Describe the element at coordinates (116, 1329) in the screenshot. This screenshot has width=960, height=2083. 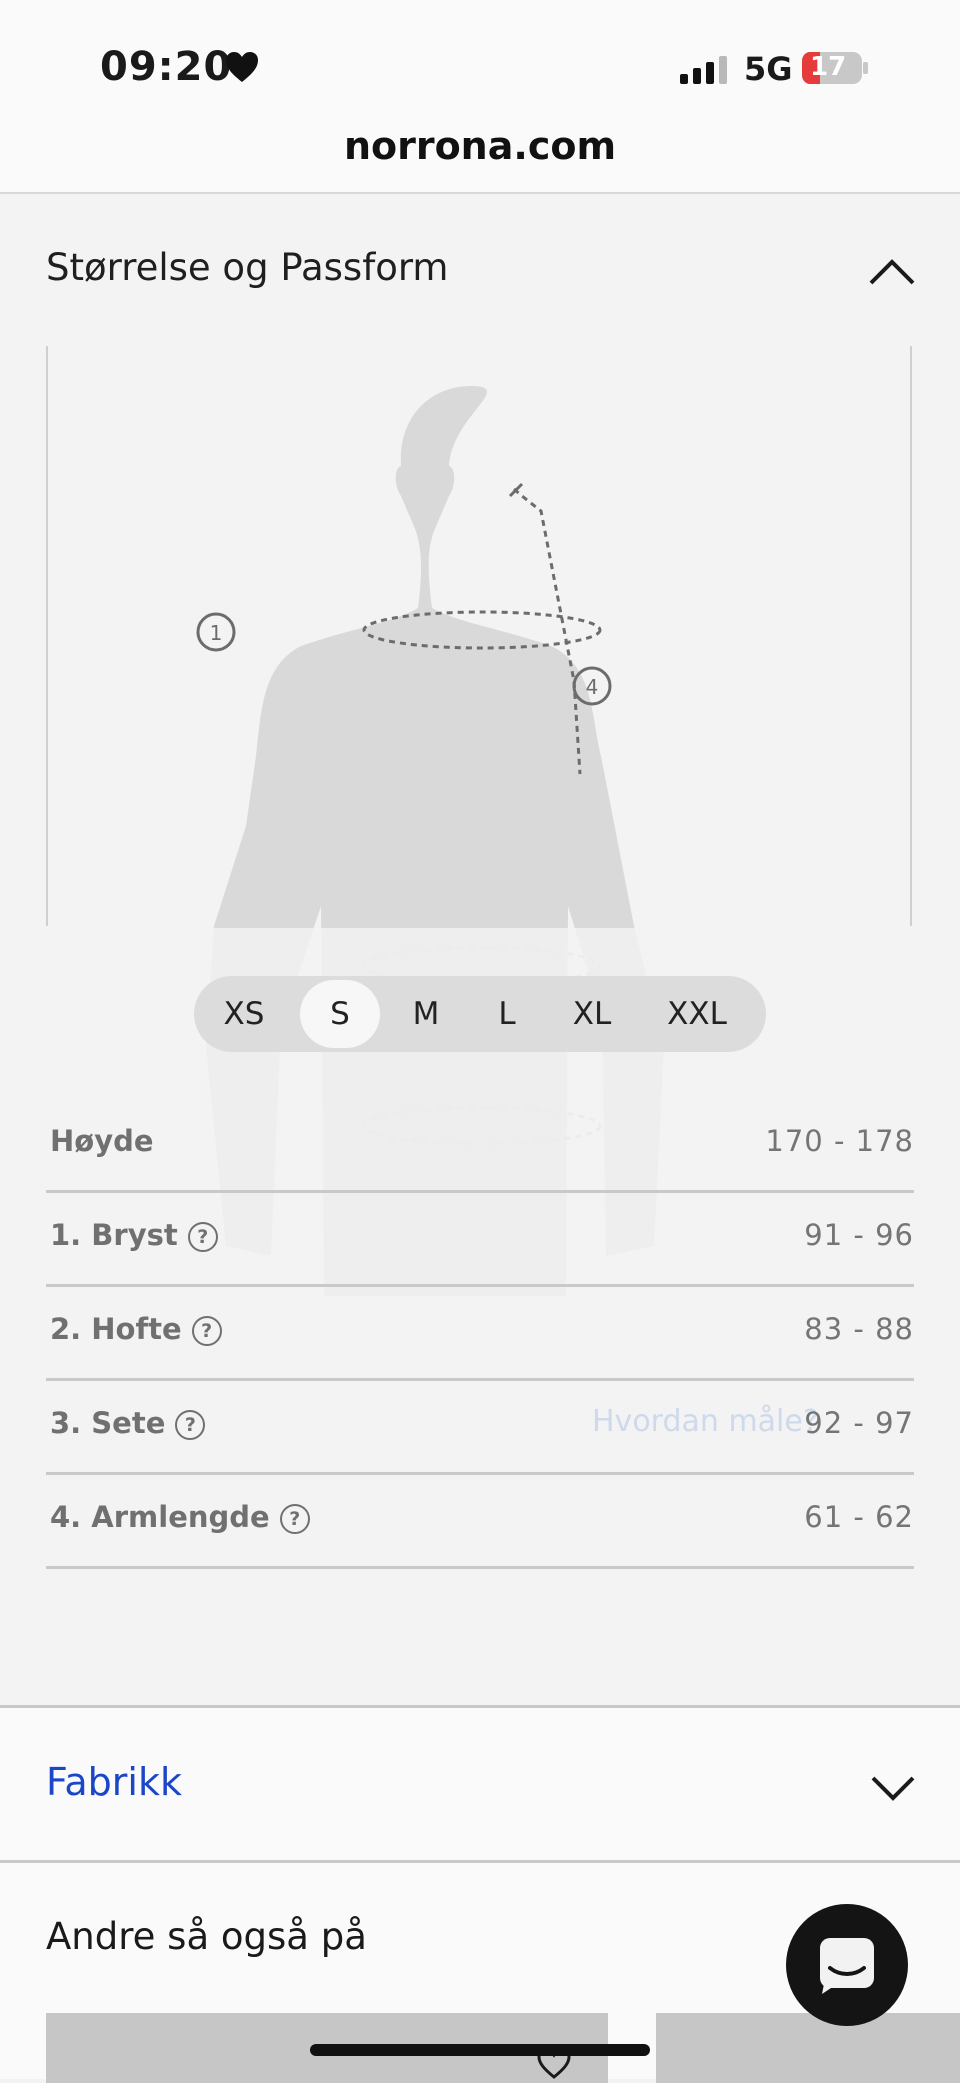
I see `row-label: 2. Hofte` at that location.